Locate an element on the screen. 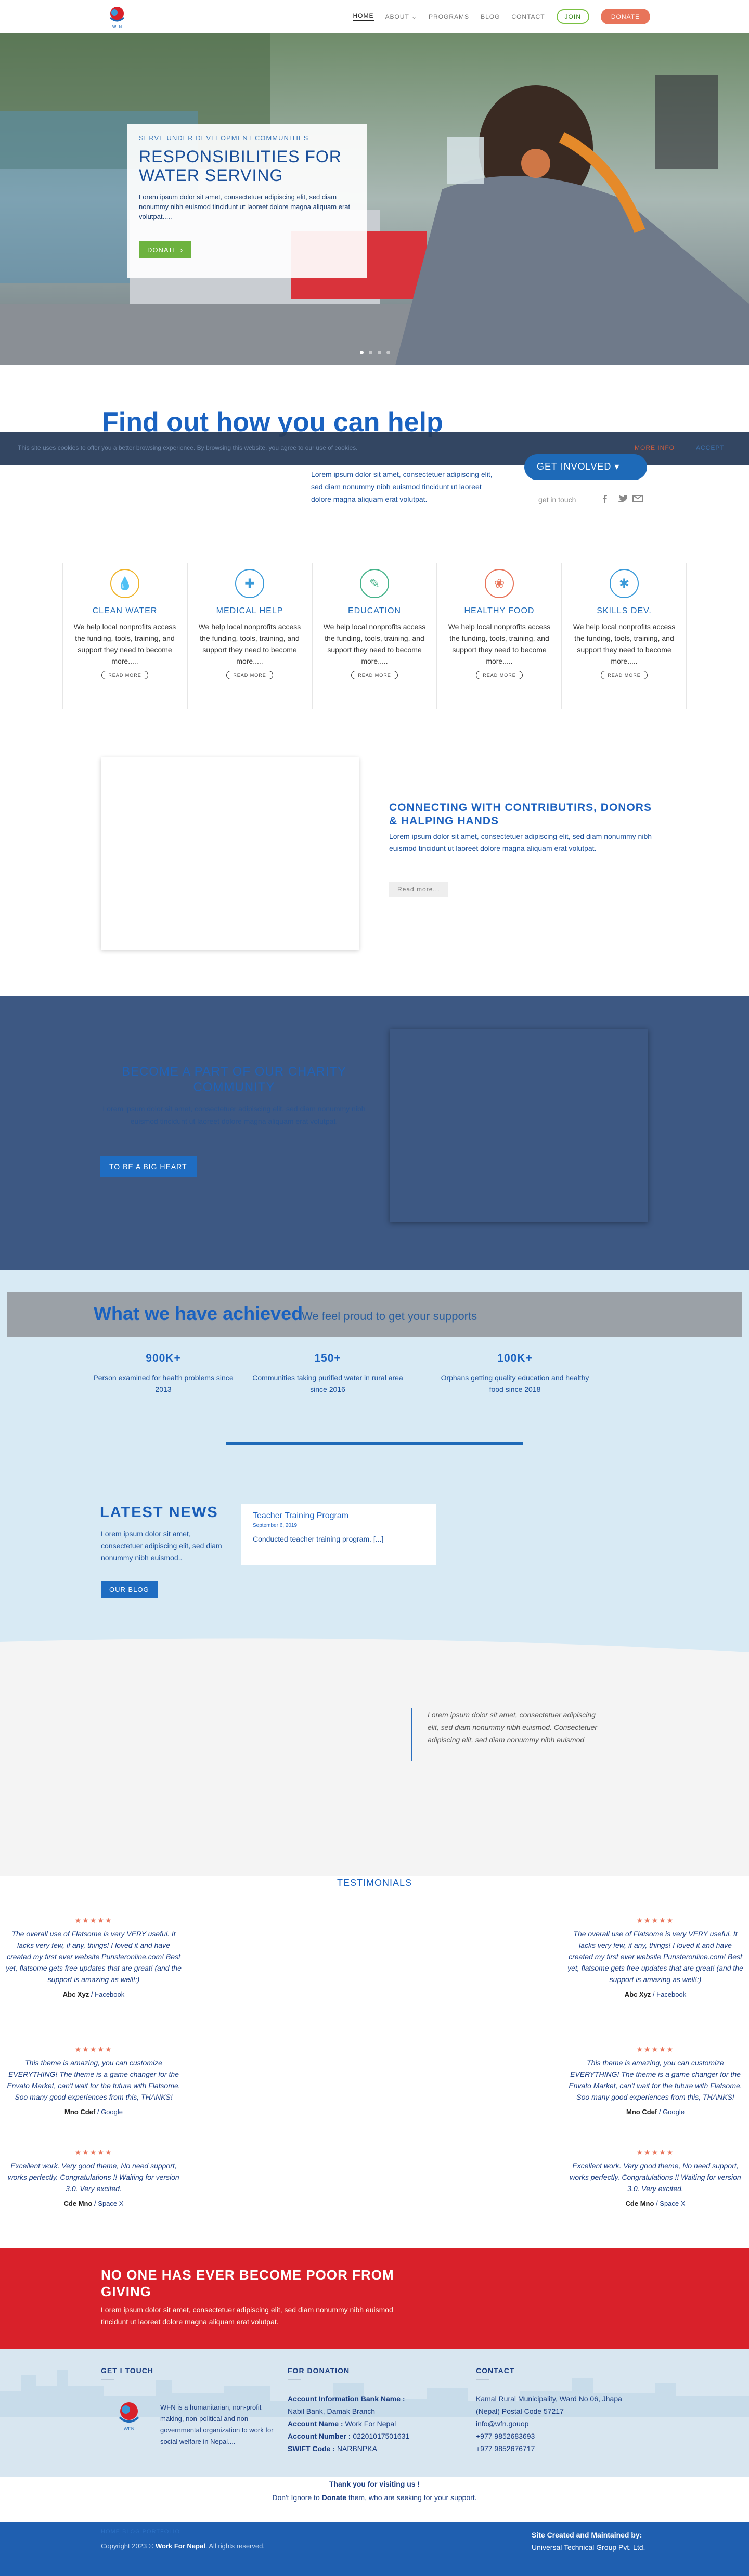  twitter-icon is located at coordinates (622, 499).